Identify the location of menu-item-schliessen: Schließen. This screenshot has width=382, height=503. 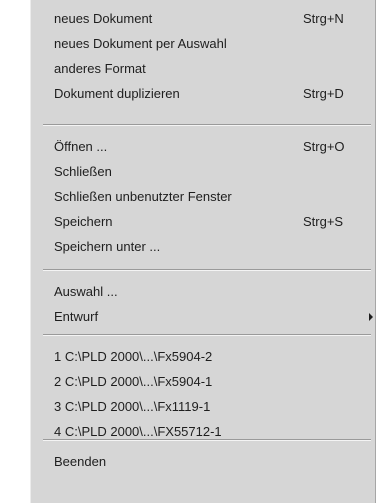
(203, 171).